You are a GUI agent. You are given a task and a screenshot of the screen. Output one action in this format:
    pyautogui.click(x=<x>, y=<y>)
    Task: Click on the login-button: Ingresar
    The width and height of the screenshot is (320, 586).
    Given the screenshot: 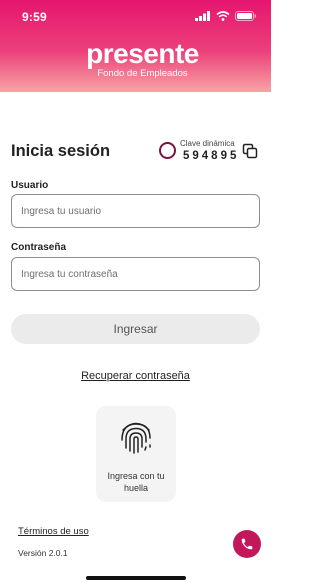 What is the action you would take?
    pyautogui.click(x=135, y=329)
    